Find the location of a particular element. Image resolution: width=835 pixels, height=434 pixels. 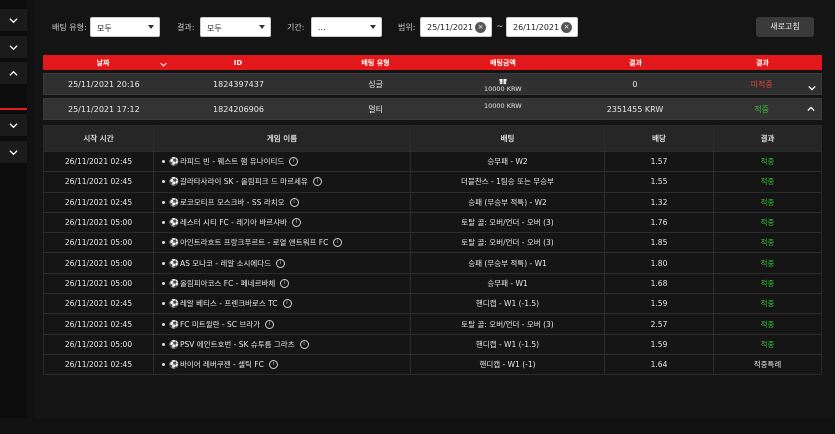

row-game-name-cell: ⚽ 바이어 레버쿠젠 - 셀틱 FC i is located at coordinates (281, 364).